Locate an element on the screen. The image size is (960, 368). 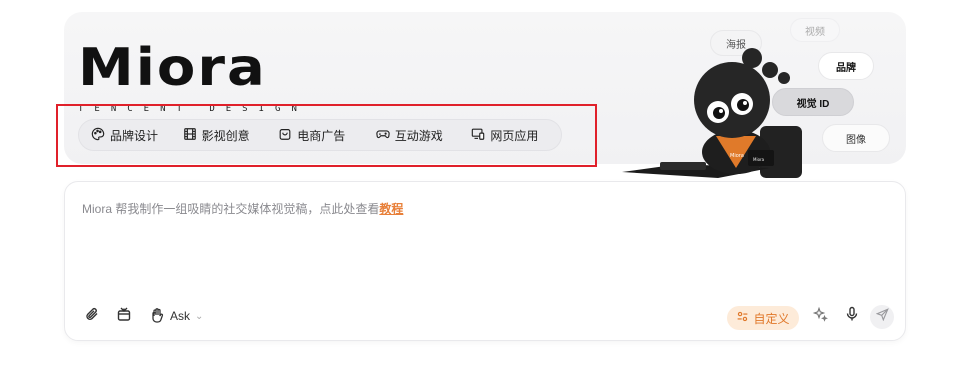
tutorial-link: 教程 is located at coordinates (391, 209).